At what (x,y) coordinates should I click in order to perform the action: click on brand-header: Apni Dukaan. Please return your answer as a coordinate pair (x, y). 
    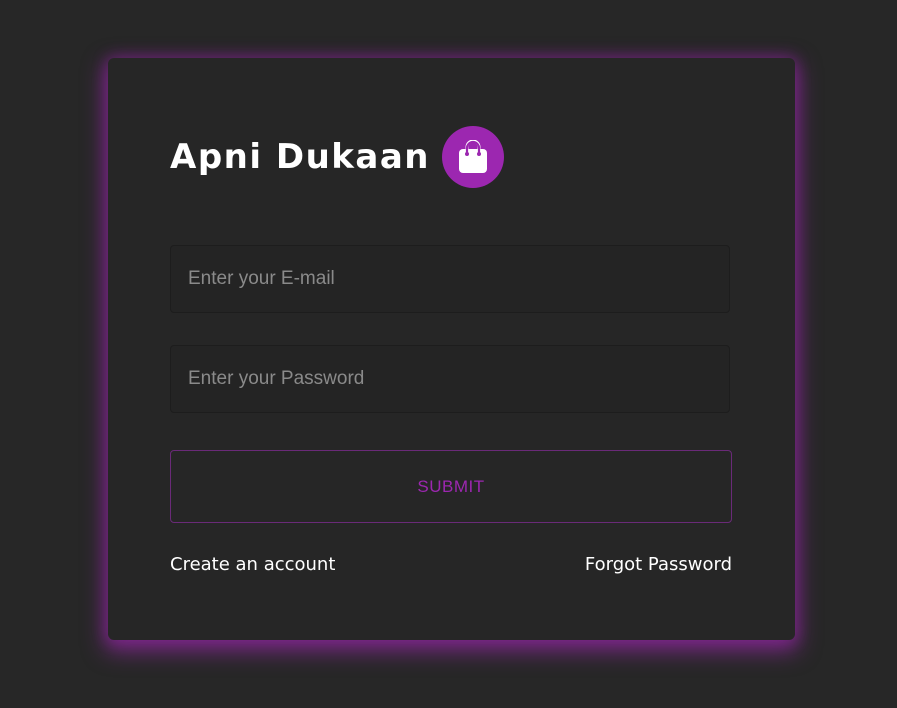
    Looking at the image, I should click on (337, 157).